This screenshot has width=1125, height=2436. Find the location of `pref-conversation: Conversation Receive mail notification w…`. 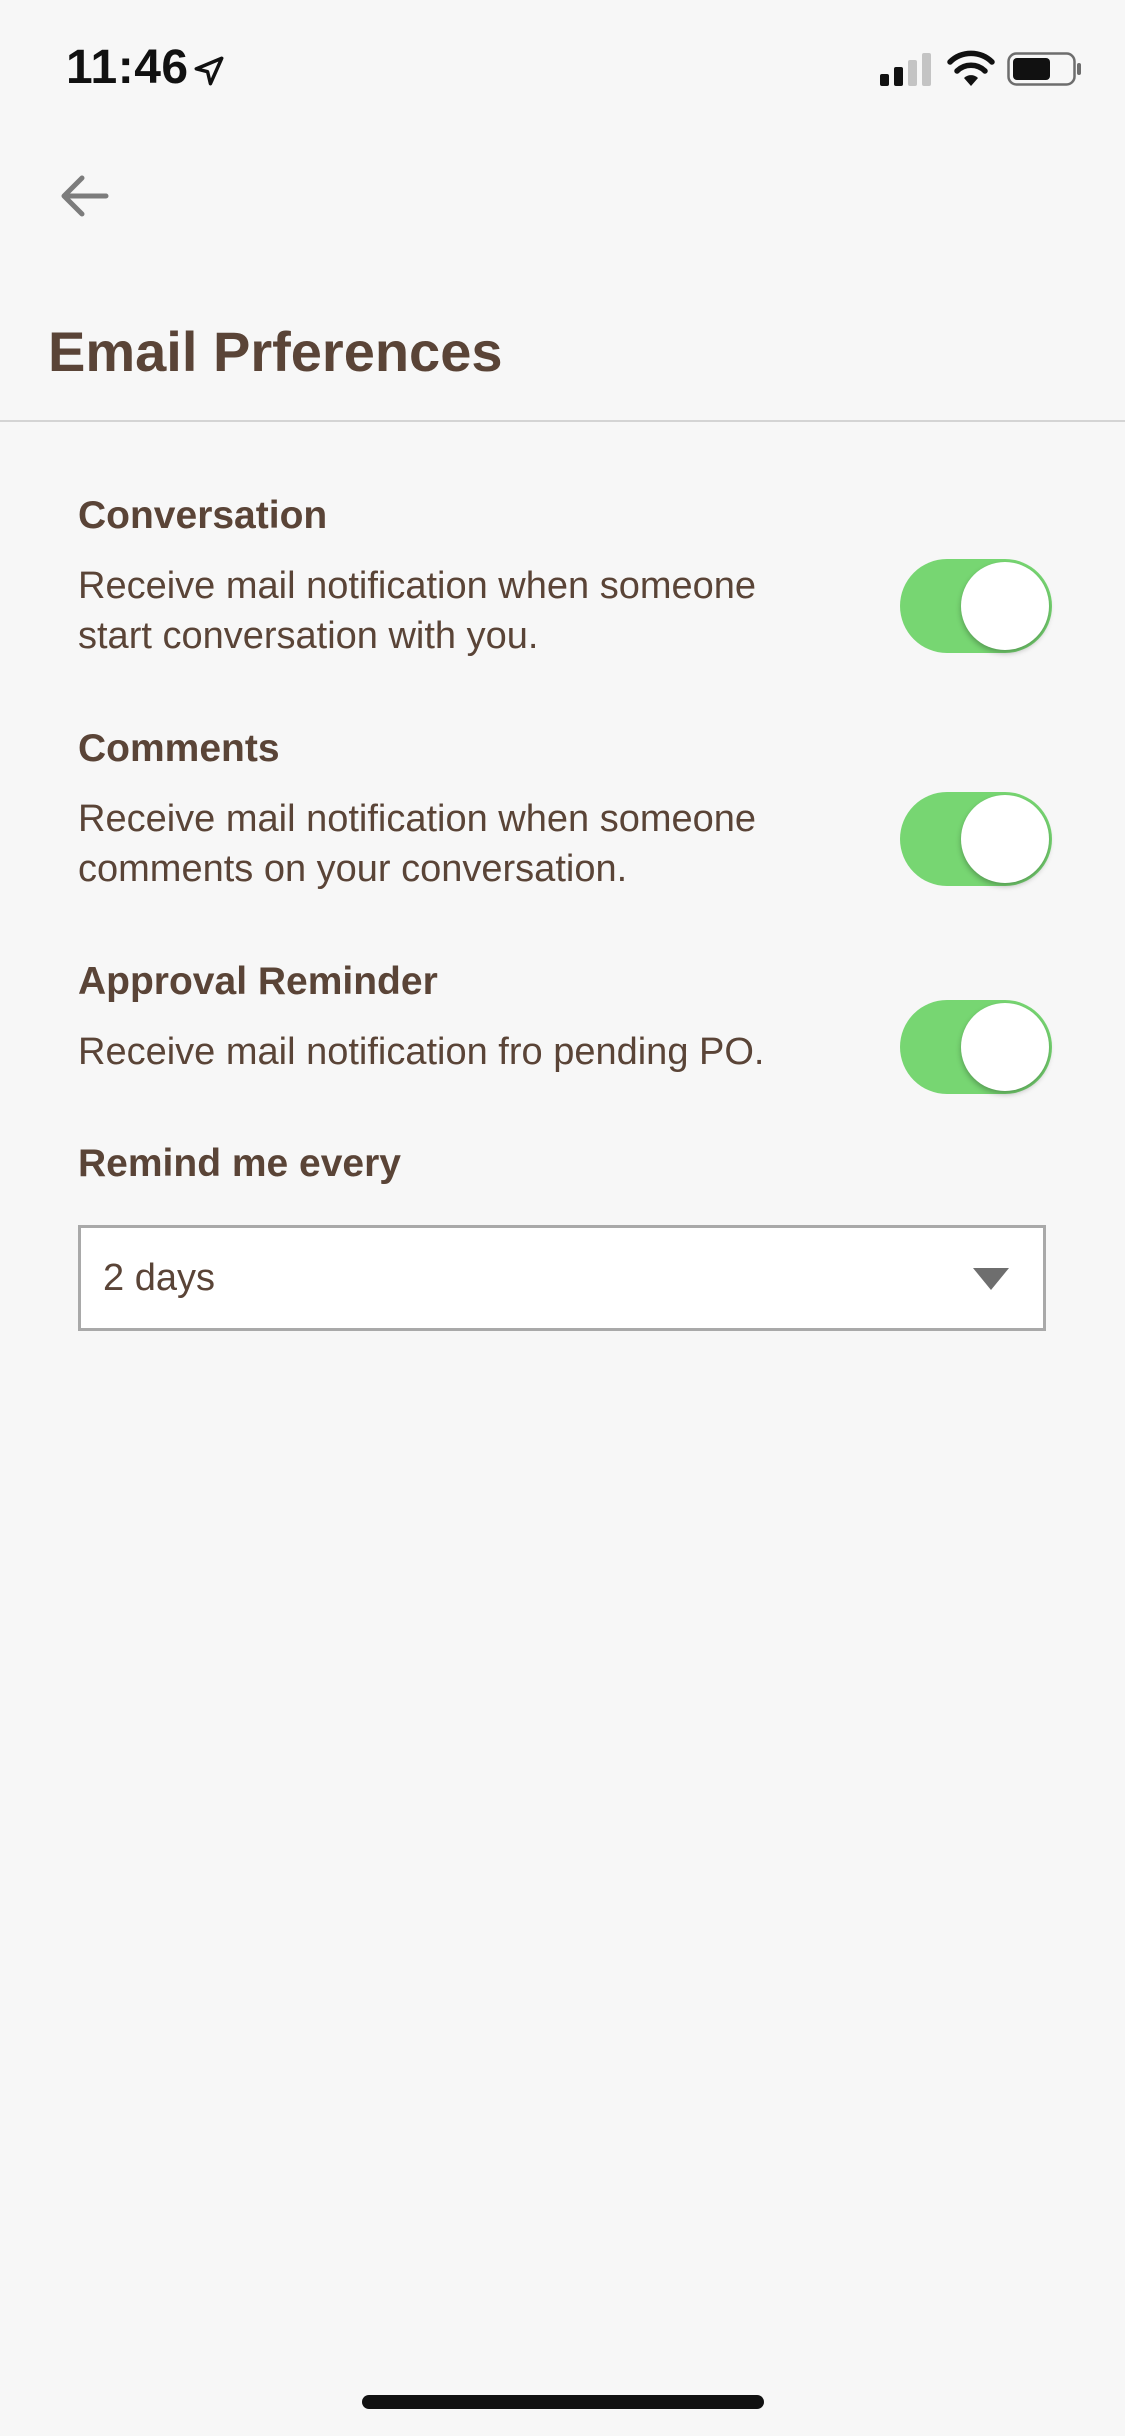

pref-conversation: Conversation Receive mail notification w… is located at coordinates (568, 578).